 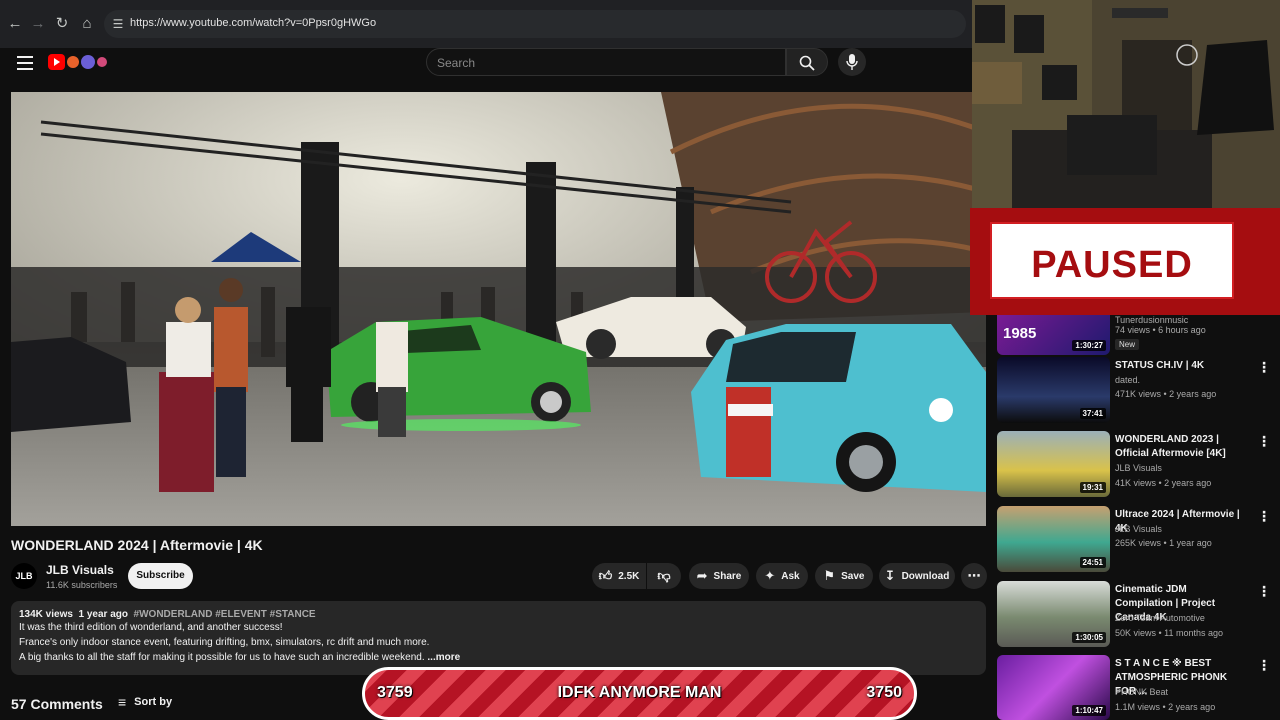 I want to click on share-label: Share, so click(x=727, y=576).